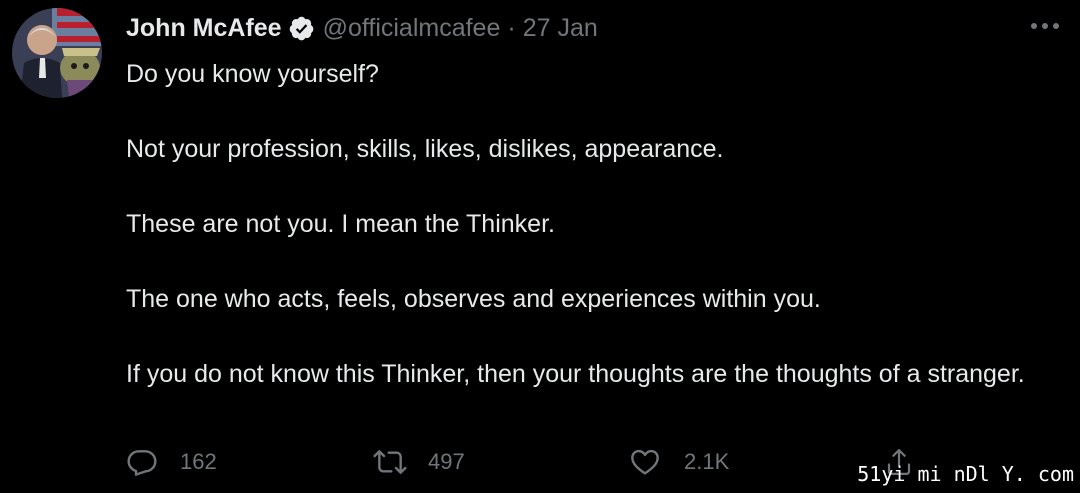  What do you see at coordinates (198, 461) in the screenshot?
I see `reply-count: 162` at bounding box center [198, 461].